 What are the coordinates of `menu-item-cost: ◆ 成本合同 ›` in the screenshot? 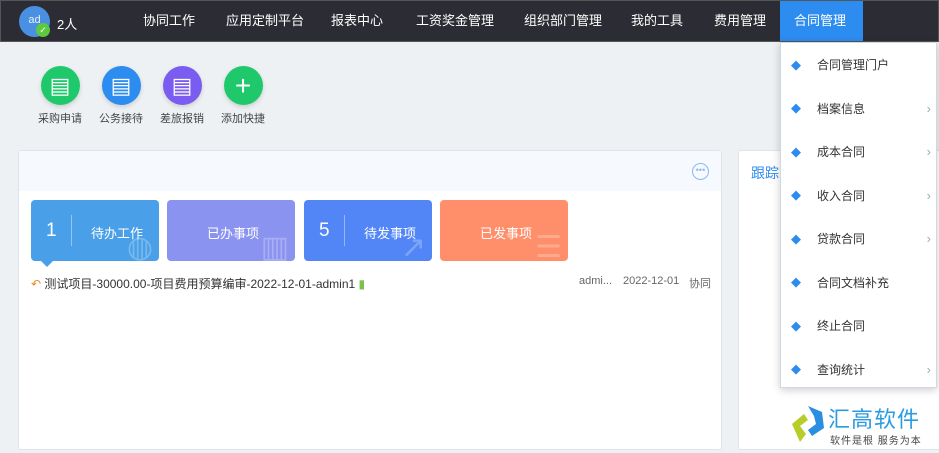 It's located at (858, 152).